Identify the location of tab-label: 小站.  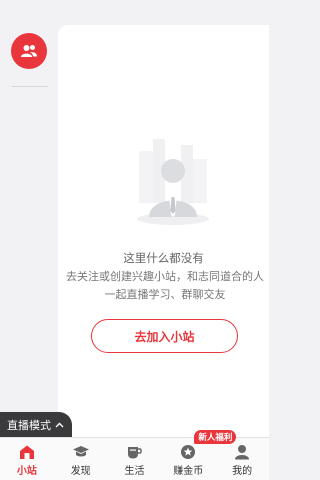
(26, 471).